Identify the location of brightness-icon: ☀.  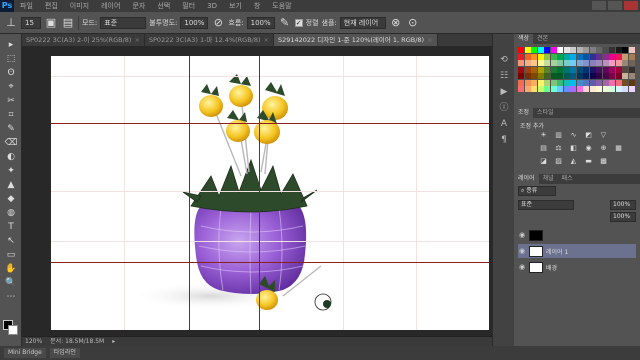
(543, 135).